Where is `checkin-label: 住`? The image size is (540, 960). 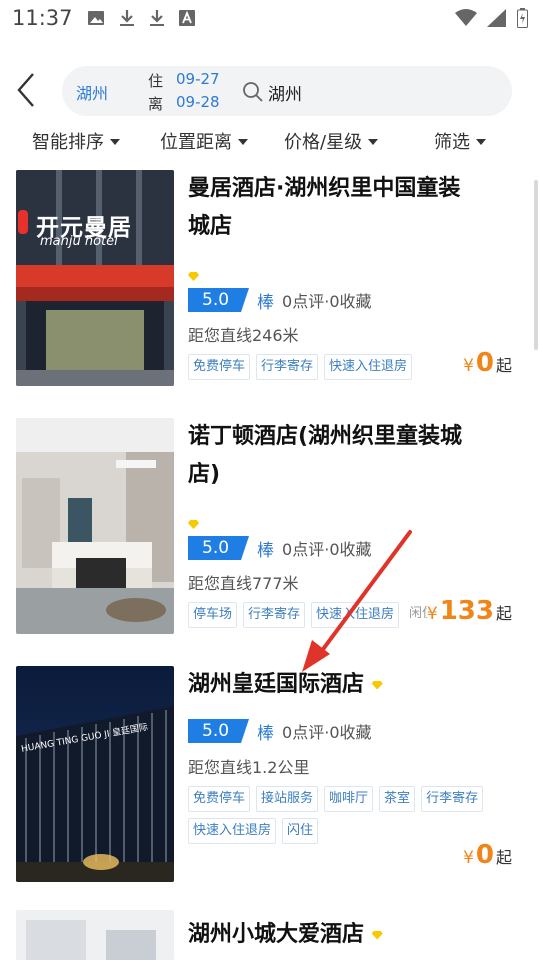 checkin-label: 住 is located at coordinates (156, 81).